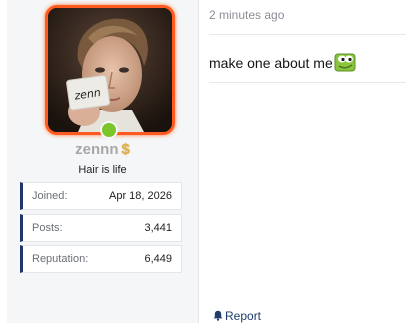 The image size is (406, 323). Describe the element at coordinates (345, 63) in the screenshot. I see `pepe-frog-emoji-icon` at that location.